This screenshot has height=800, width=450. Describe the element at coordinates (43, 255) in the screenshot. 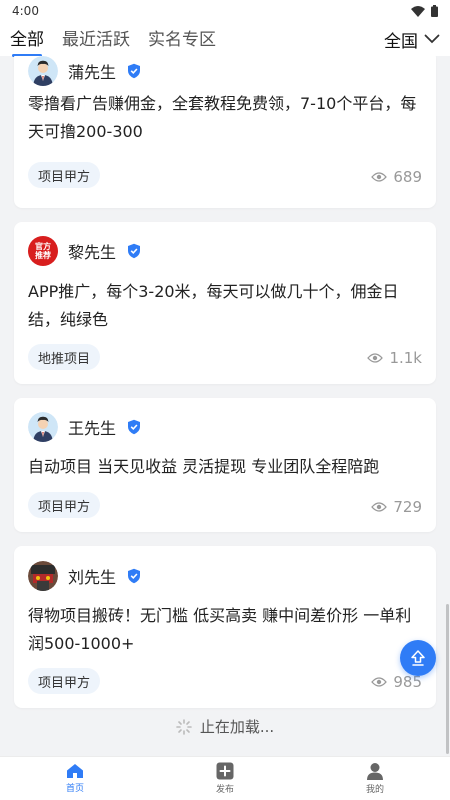

I see `avatar-text: 推荐` at that location.